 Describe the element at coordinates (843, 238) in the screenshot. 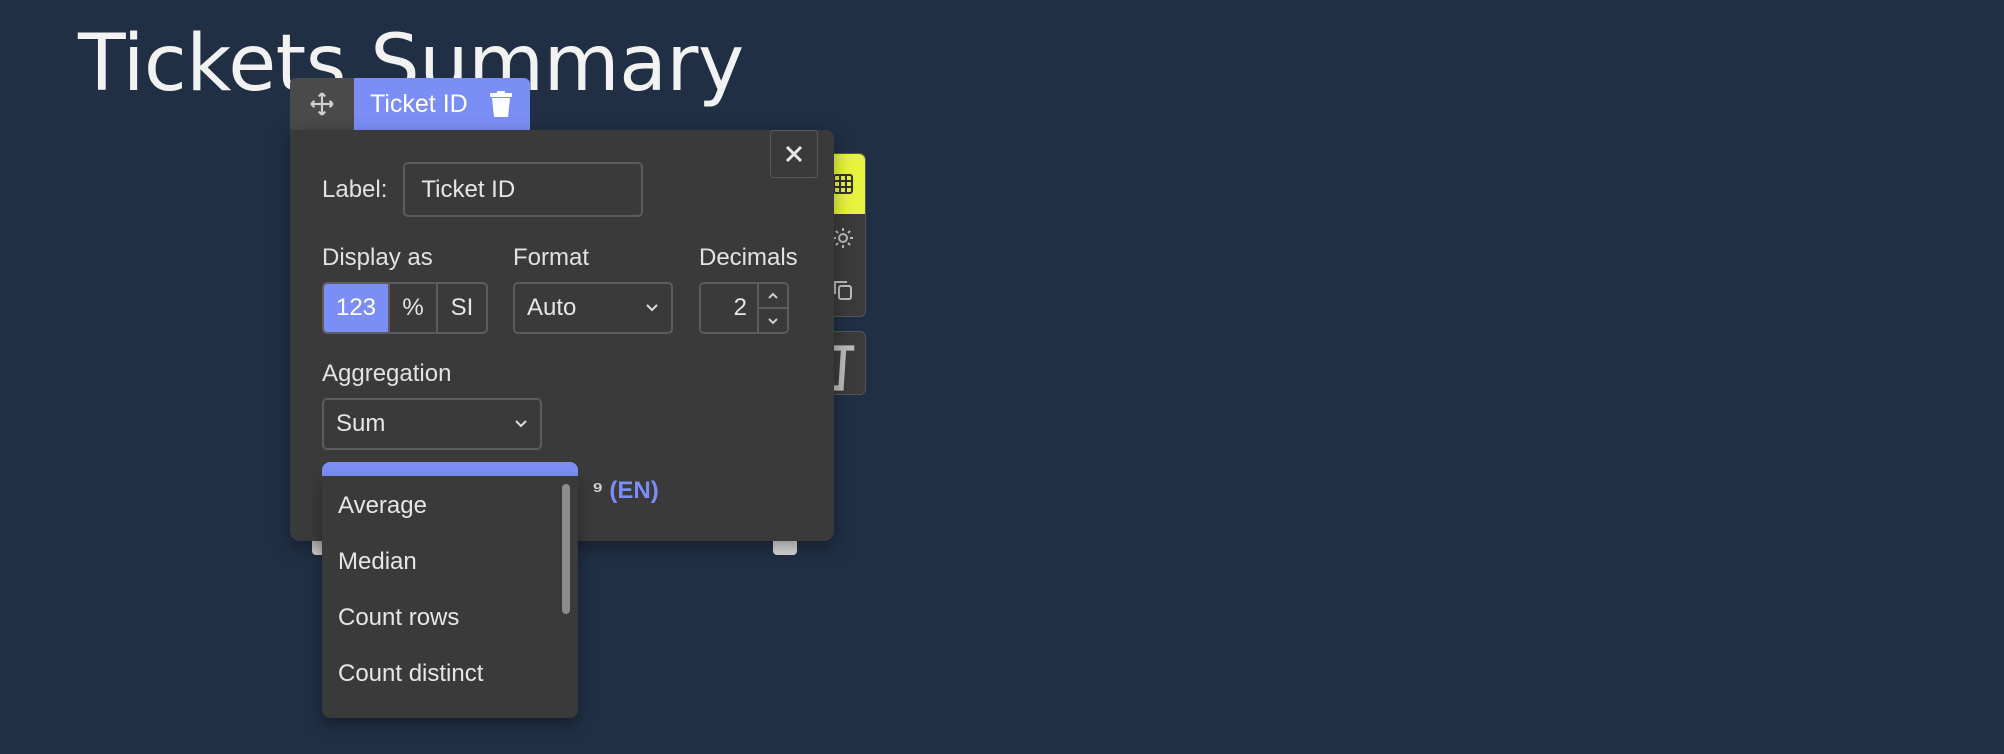

I see `gear-icon` at that location.